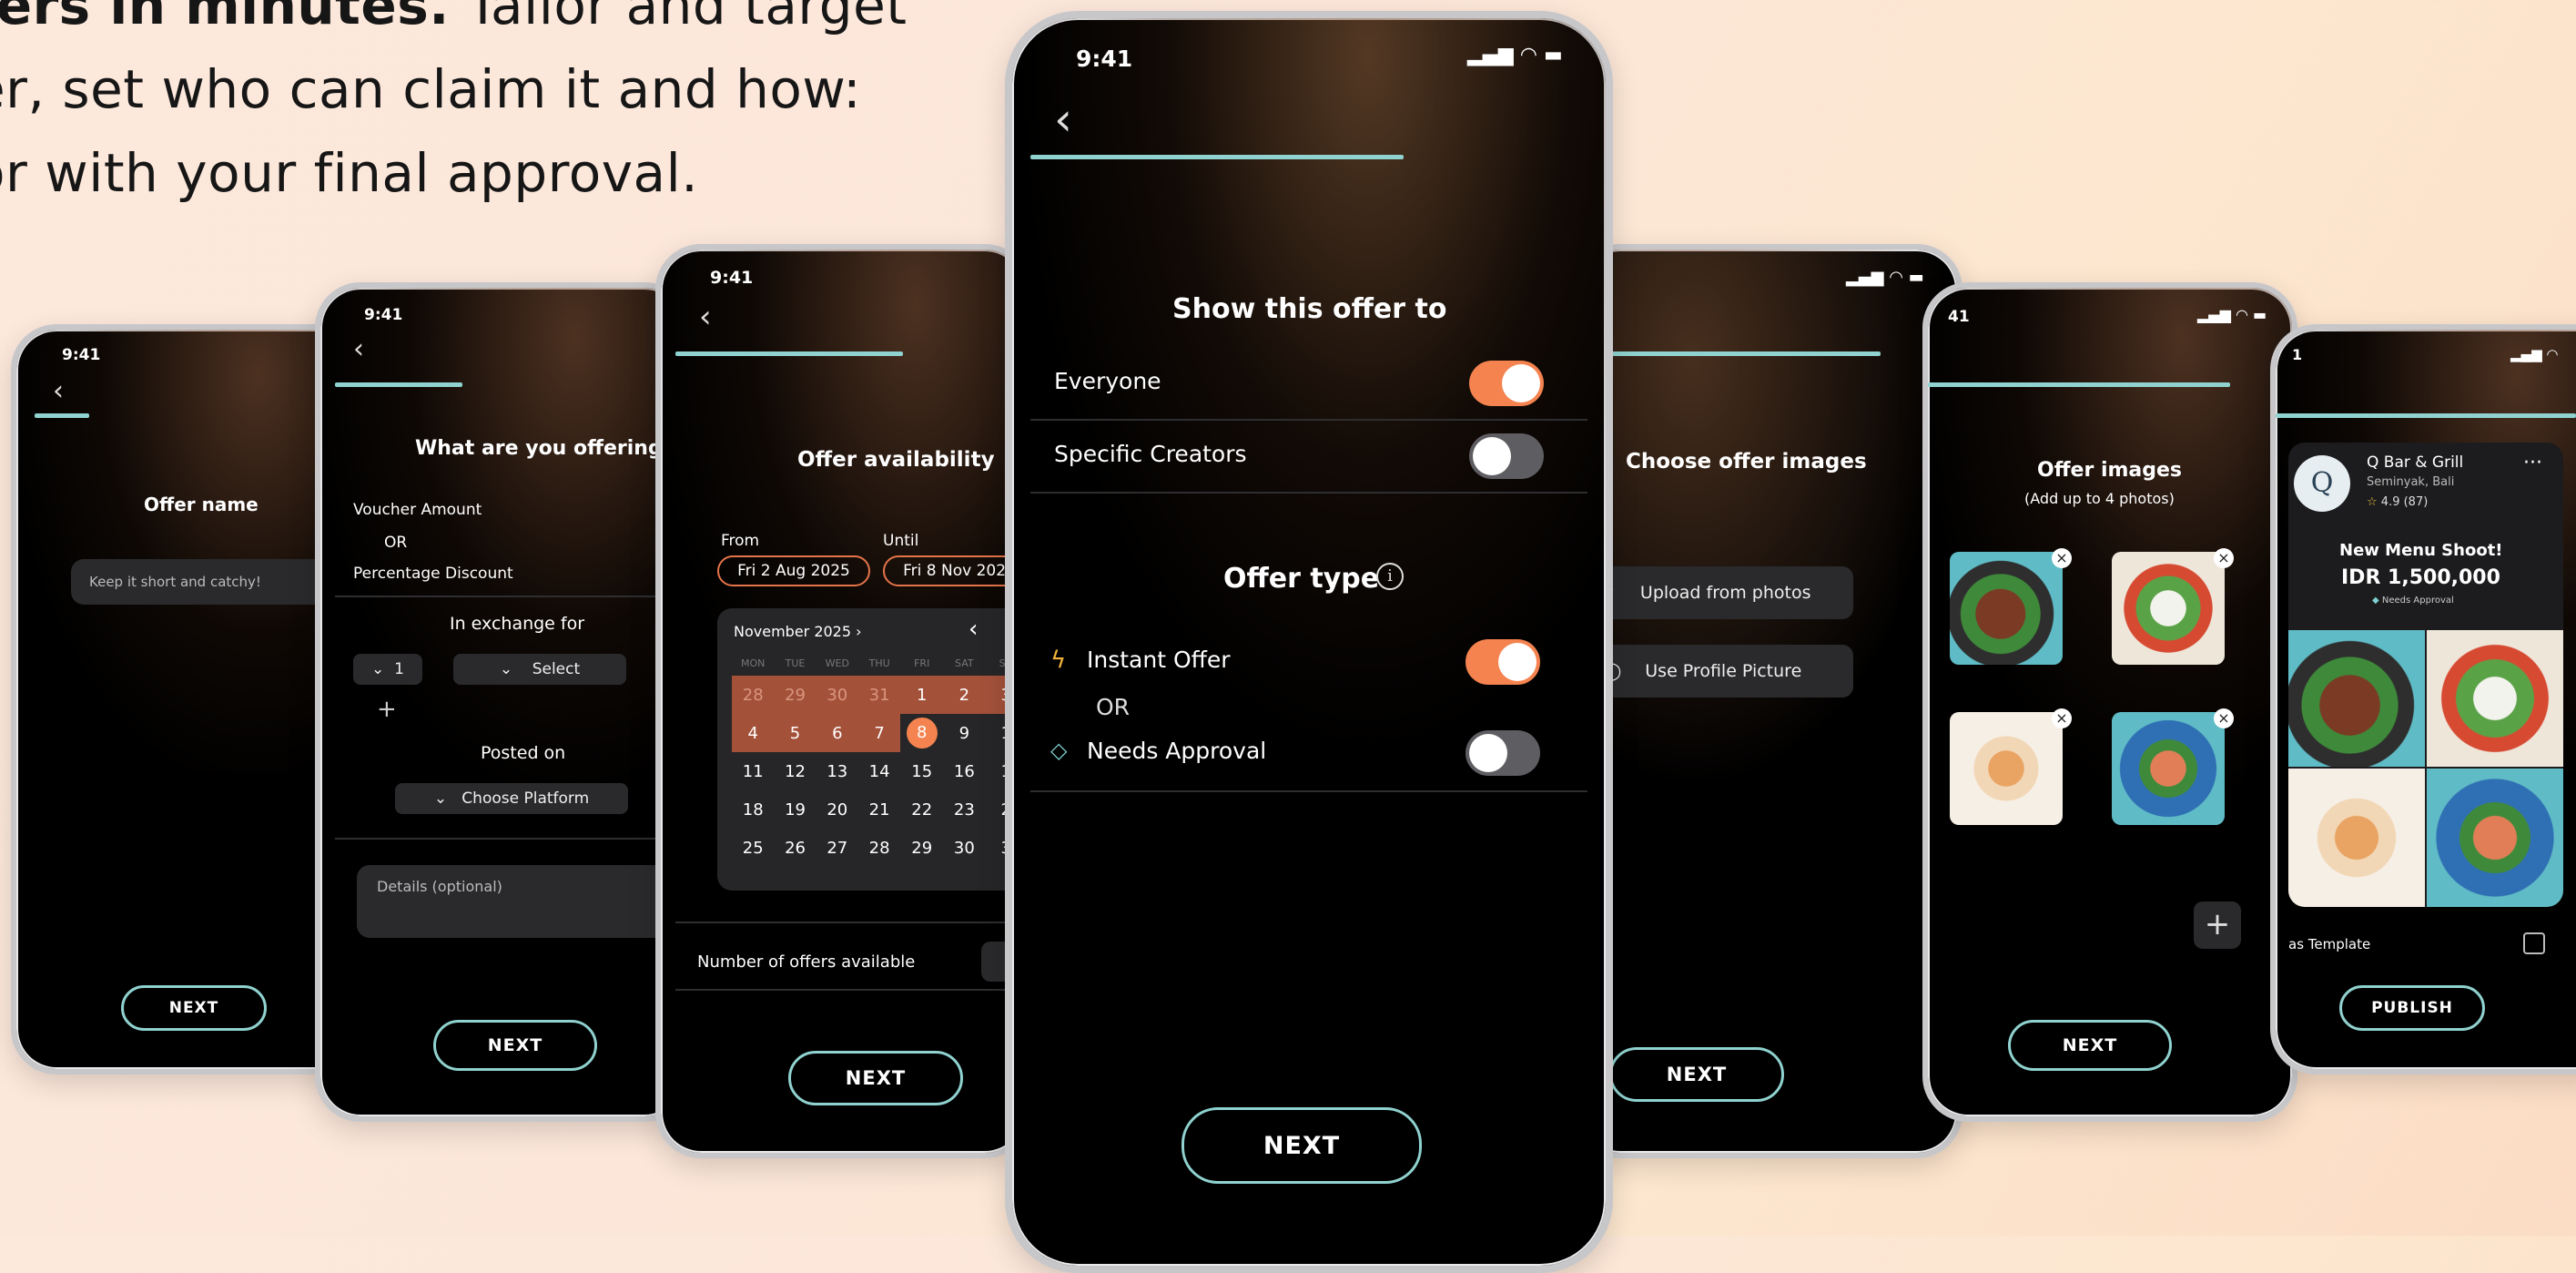  I want to click on platform-select: ⌄ Choose Platform, so click(512, 799).